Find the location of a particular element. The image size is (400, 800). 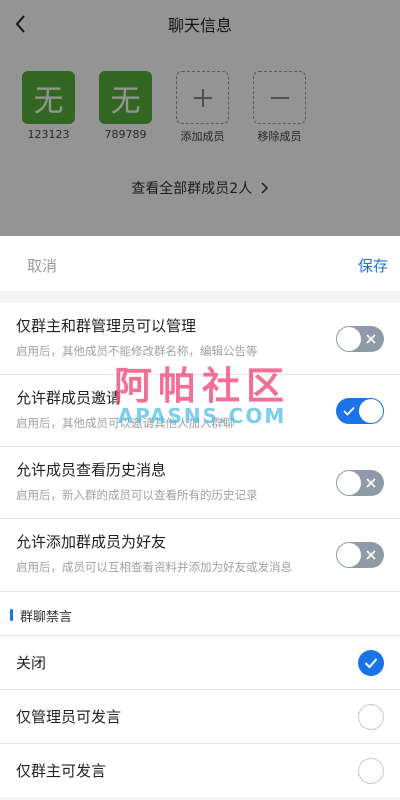

save-button: 保存 is located at coordinates (373, 265).